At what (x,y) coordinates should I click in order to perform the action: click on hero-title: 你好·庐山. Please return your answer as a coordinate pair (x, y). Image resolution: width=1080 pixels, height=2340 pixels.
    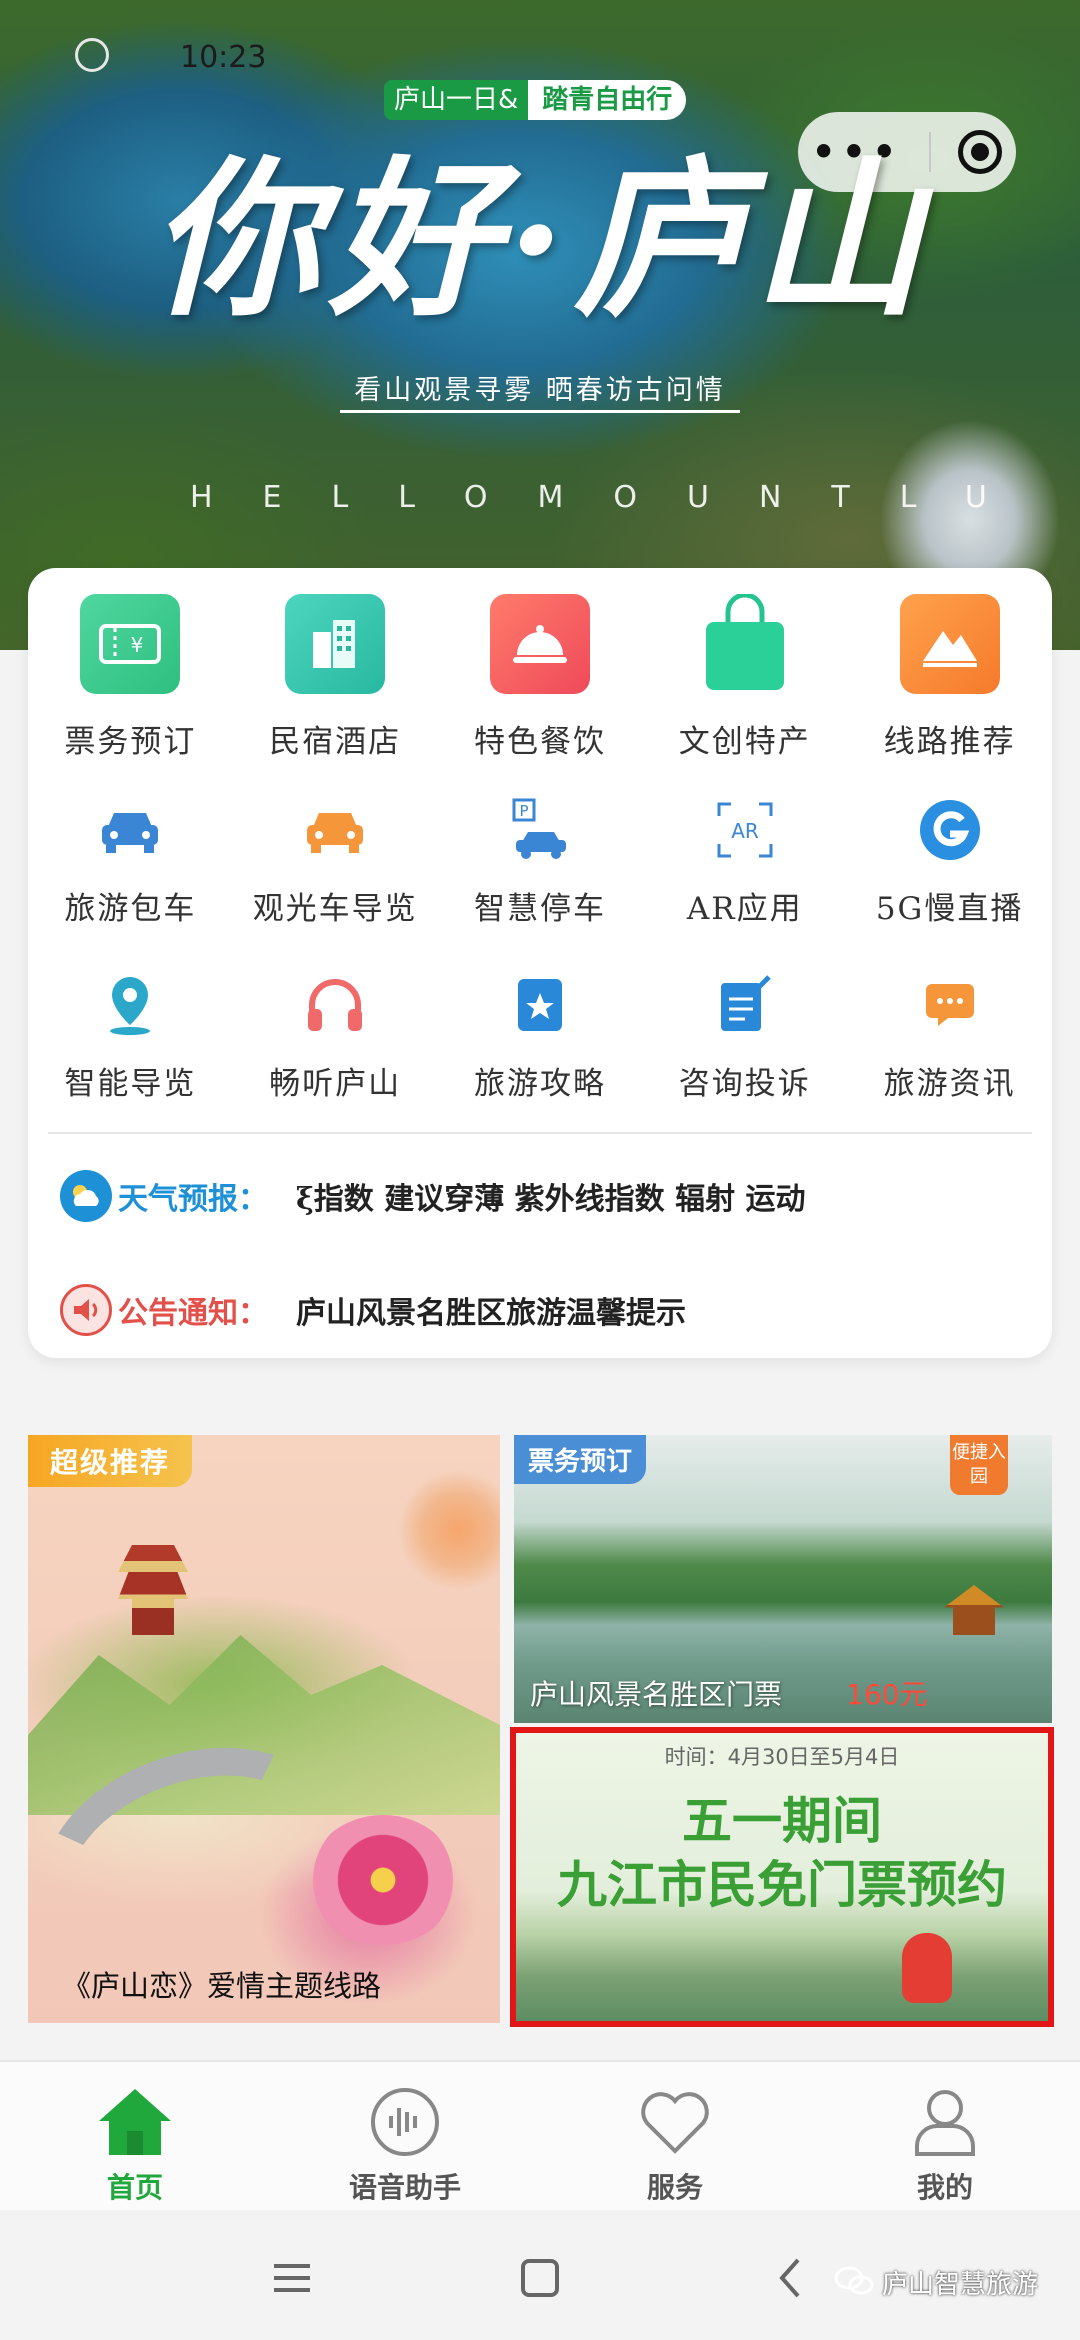
    Looking at the image, I should click on (540, 240).